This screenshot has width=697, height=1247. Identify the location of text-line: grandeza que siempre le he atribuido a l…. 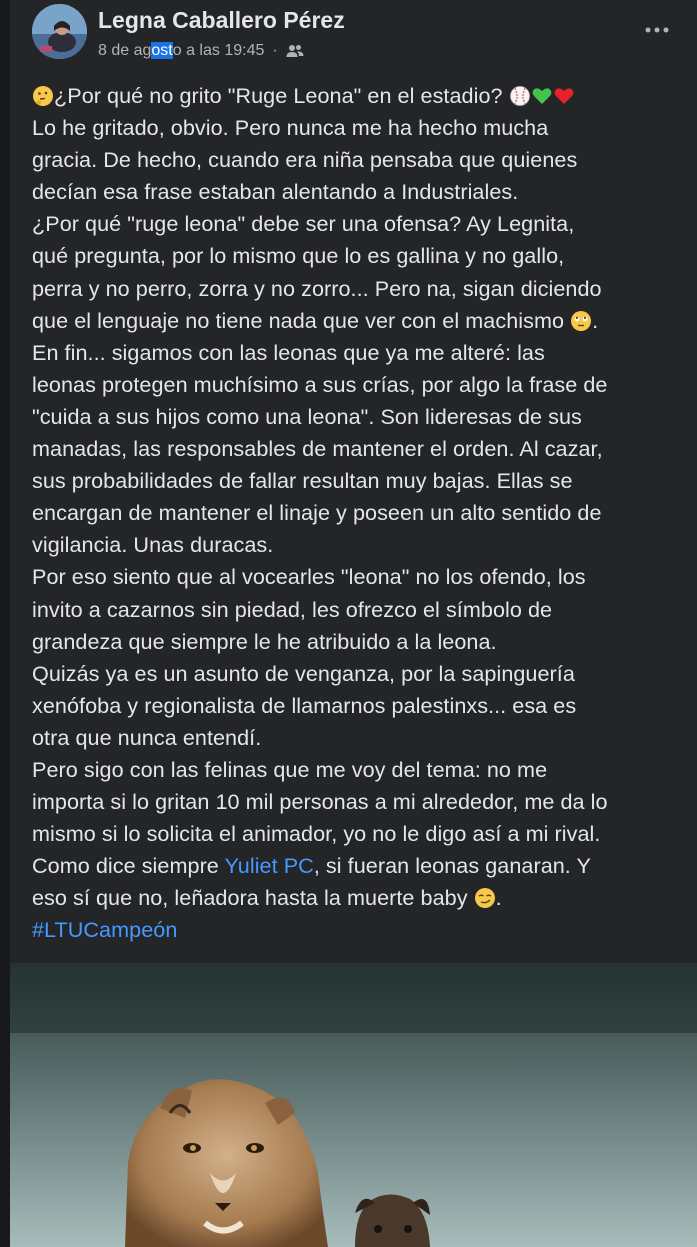
(264, 641).